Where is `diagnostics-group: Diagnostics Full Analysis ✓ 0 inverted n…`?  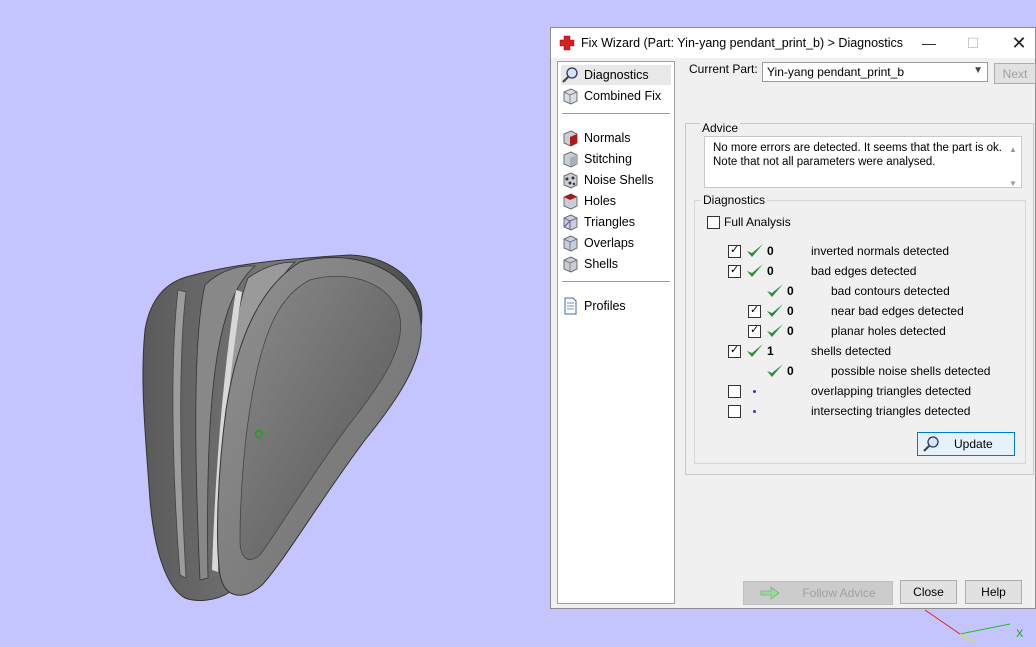
diagnostics-group: Diagnostics Full Analysis ✓ 0 inverted n… is located at coordinates (860, 328).